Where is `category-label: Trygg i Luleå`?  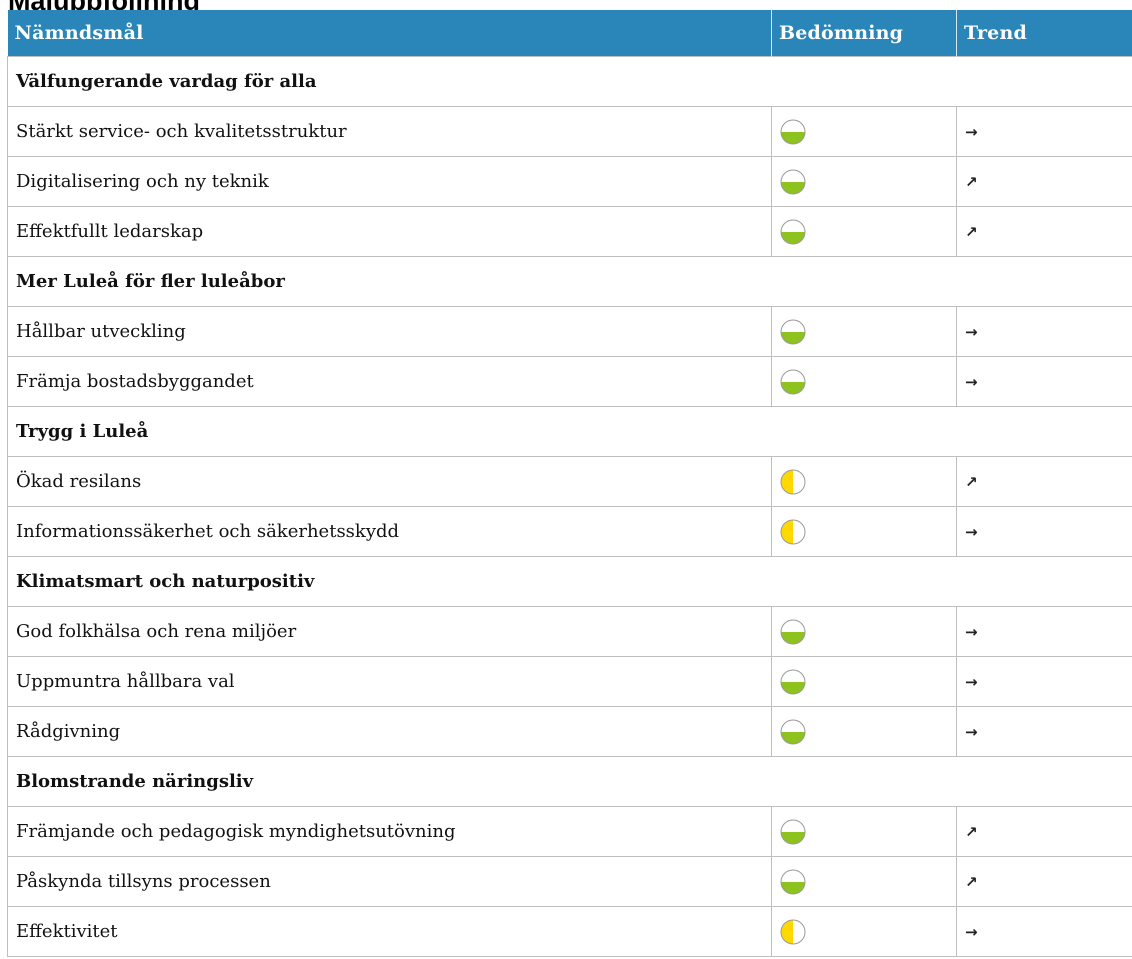 category-label: Trygg i Luleå is located at coordinates (569, 431).